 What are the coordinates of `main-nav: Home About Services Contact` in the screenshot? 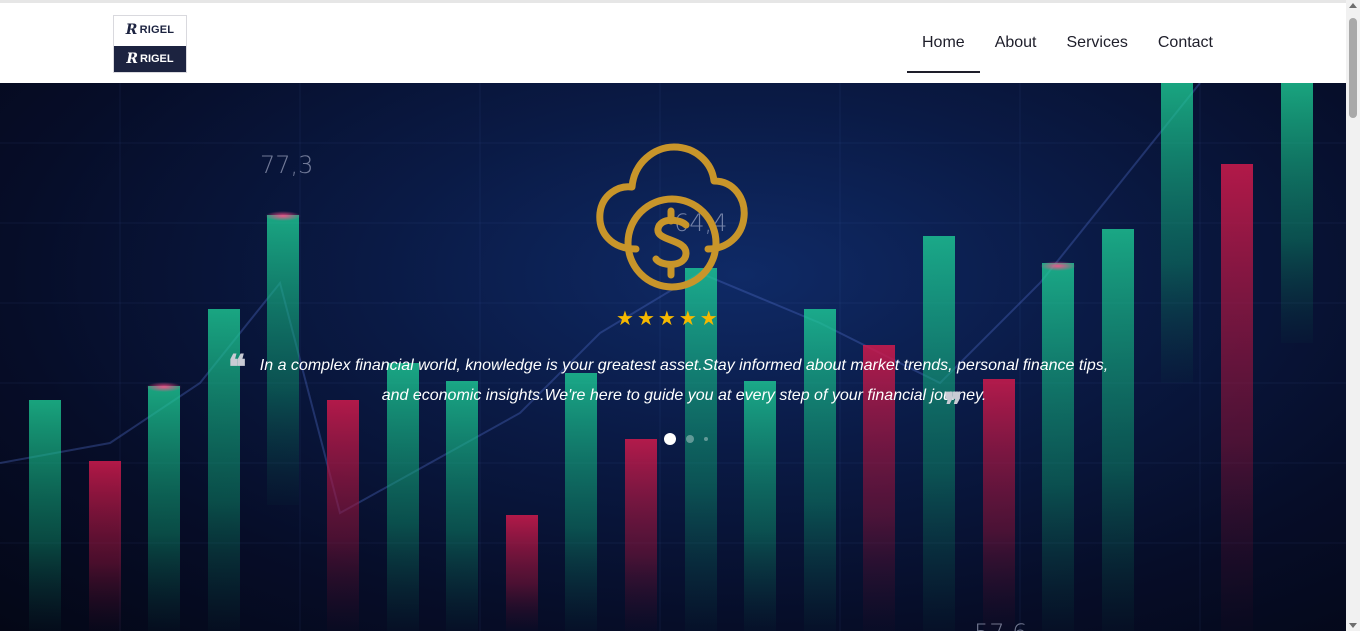 It's located at (1067, 43).